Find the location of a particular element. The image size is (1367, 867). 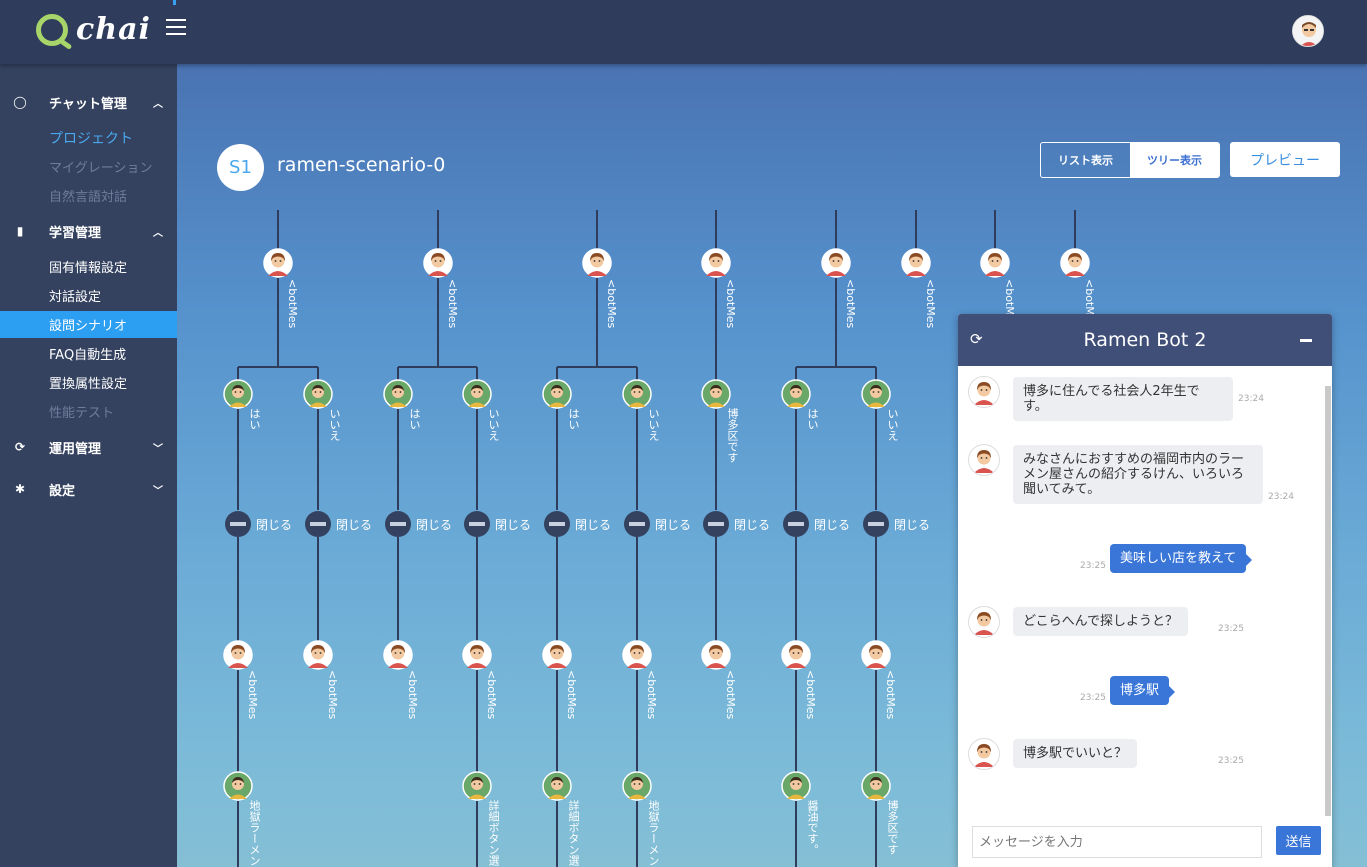

top-marker is located at coordinates (174, 2).